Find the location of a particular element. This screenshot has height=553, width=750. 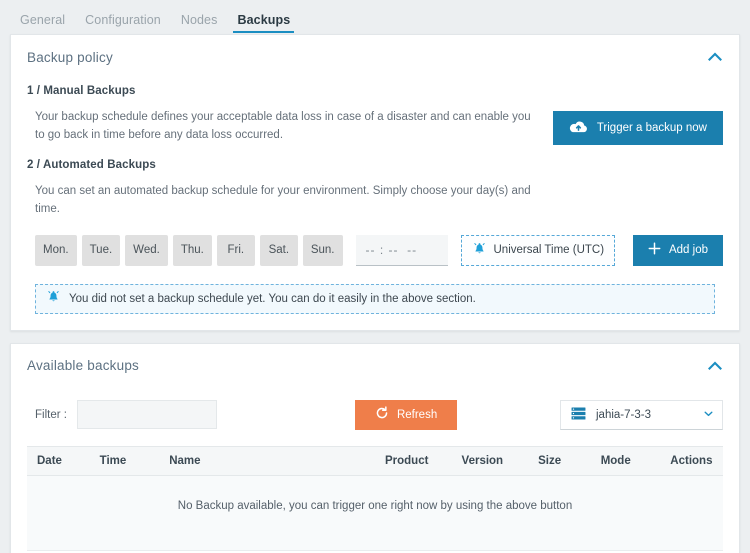

server-stack-icon is located at coordinates (578, 415).